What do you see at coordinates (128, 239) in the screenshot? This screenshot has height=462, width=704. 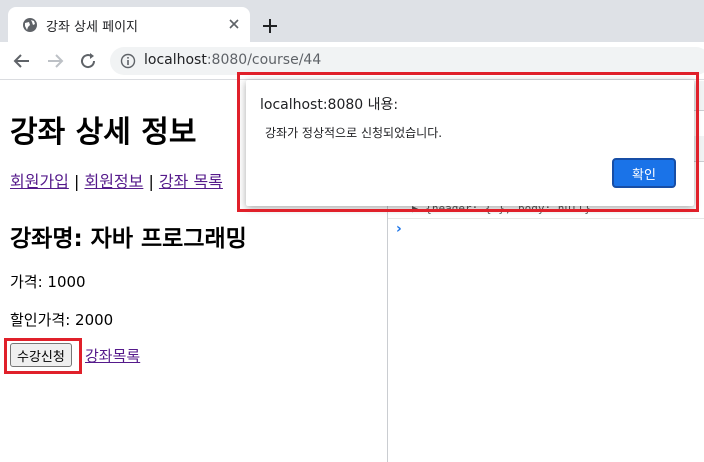 I see `course-name: 강좌명: 자바 프로그래밍` at bounding box center [128, 239].